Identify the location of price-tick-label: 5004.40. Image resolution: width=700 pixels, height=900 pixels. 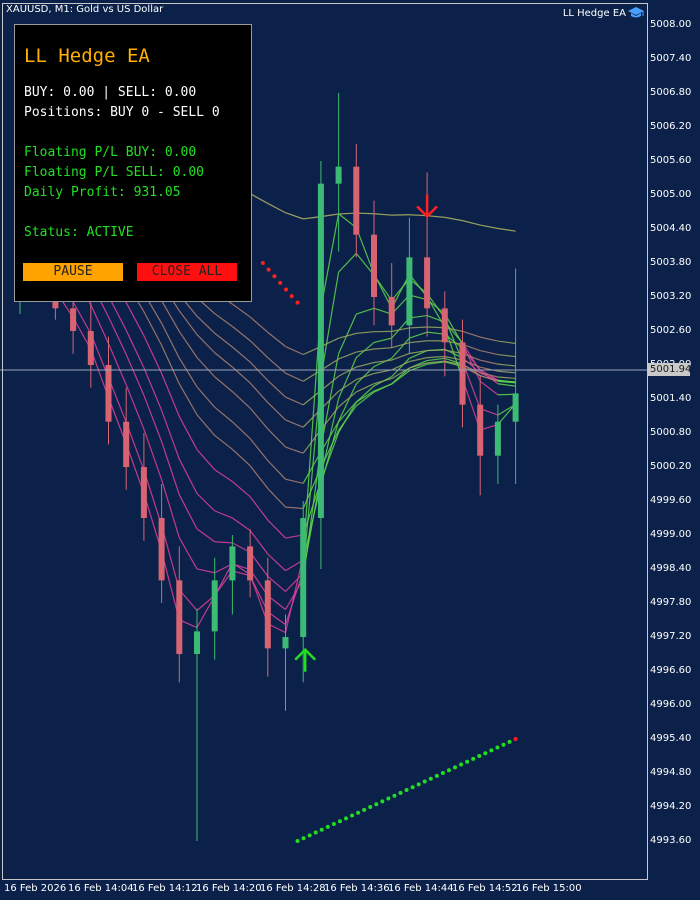
(671, 228).